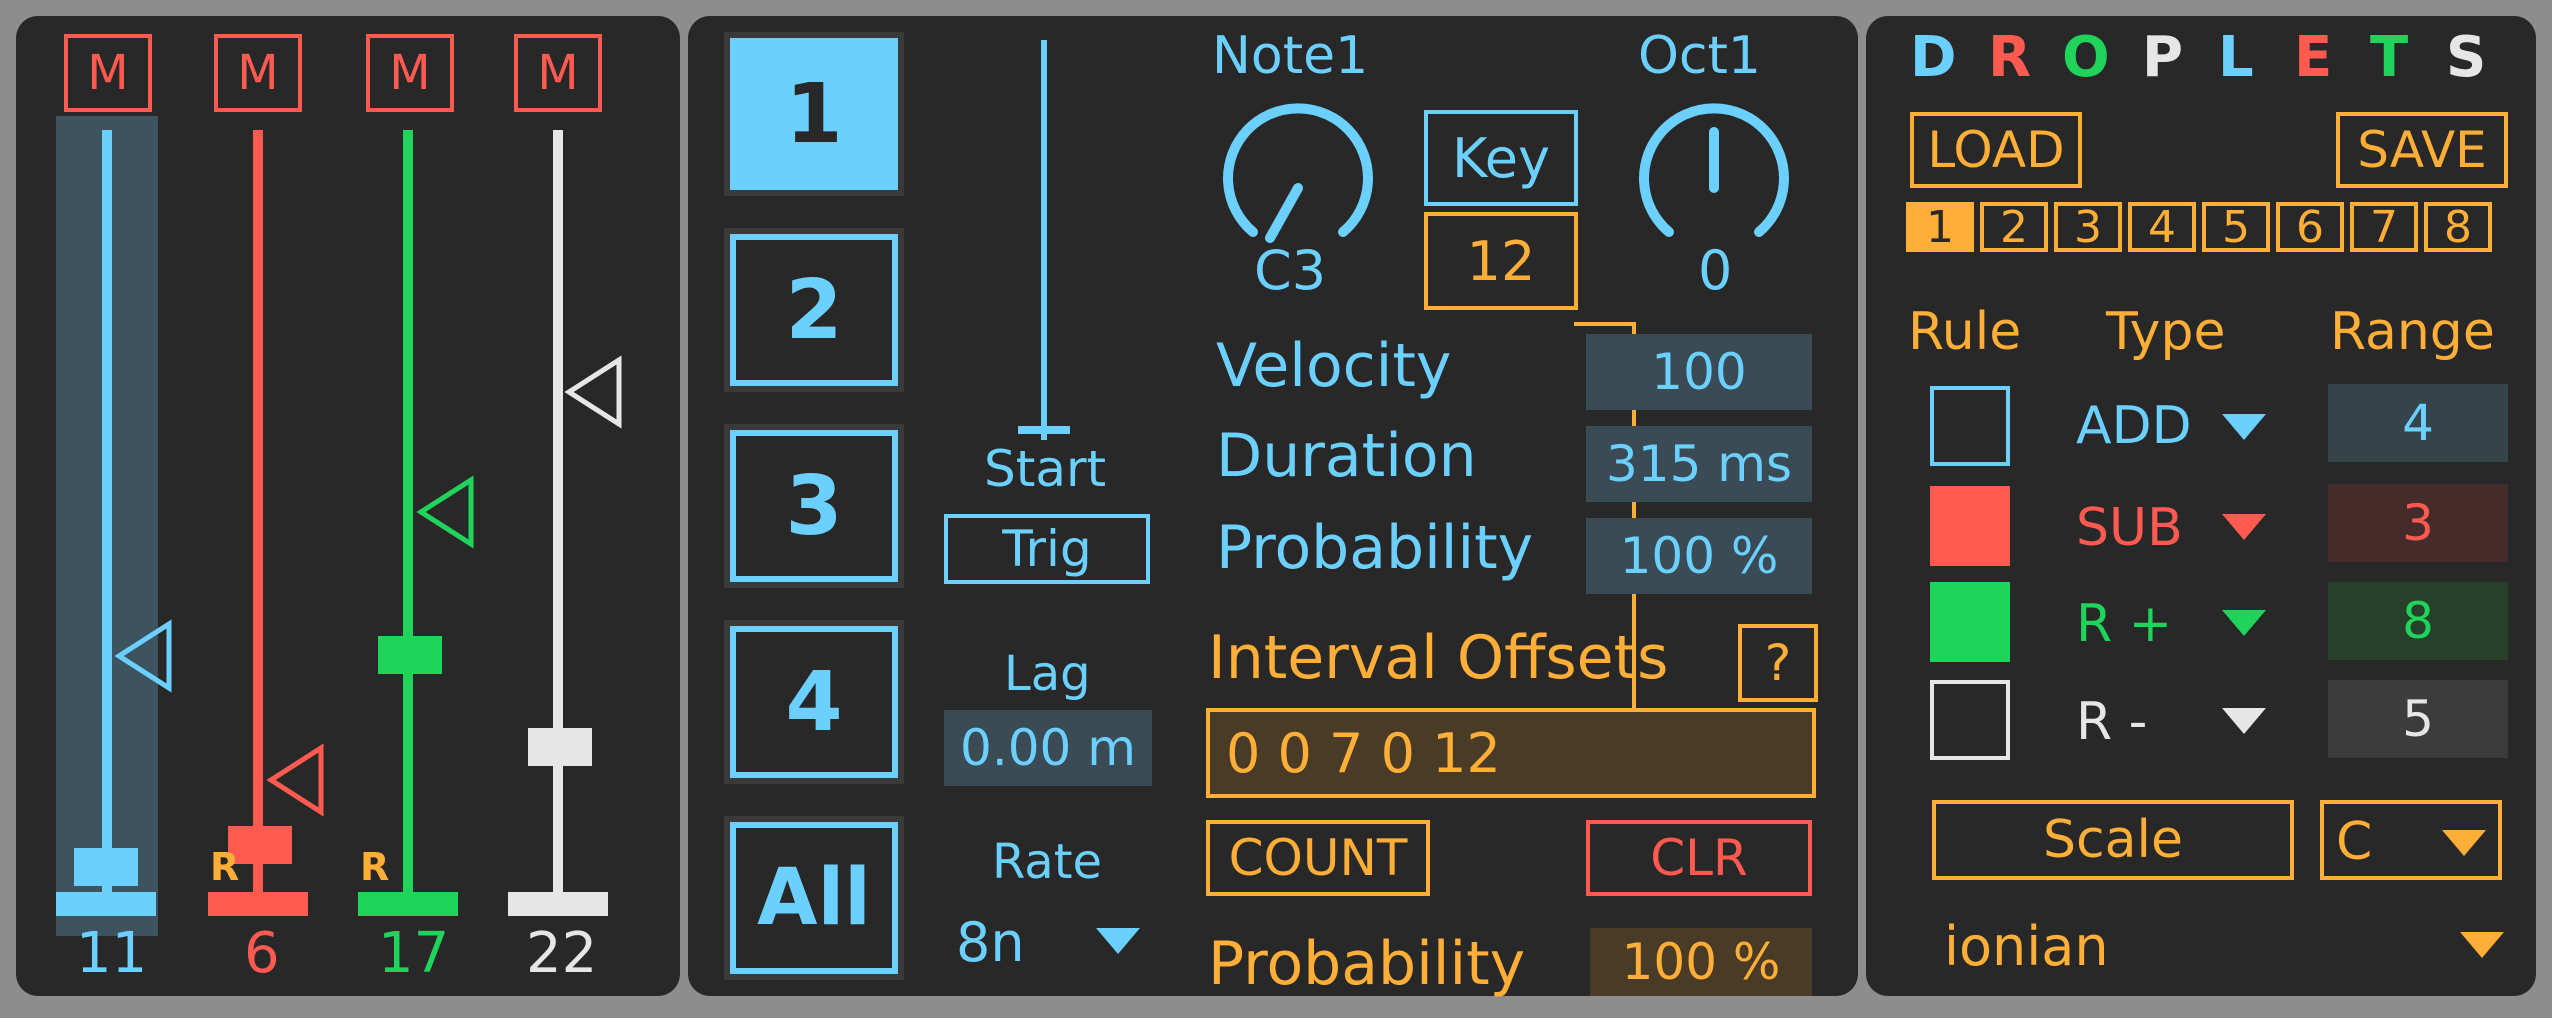  I want to click on type-header: Type, so click(2166, 332).